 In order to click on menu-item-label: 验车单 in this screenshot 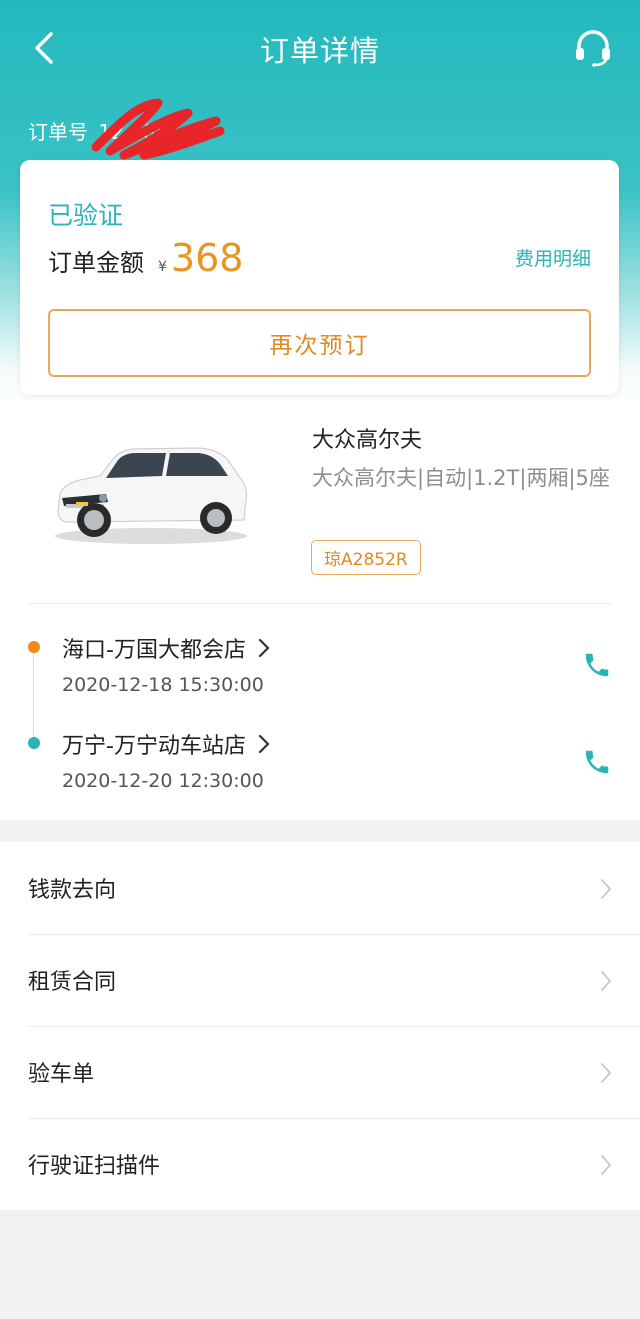, I will do `click(61, 1074)`.